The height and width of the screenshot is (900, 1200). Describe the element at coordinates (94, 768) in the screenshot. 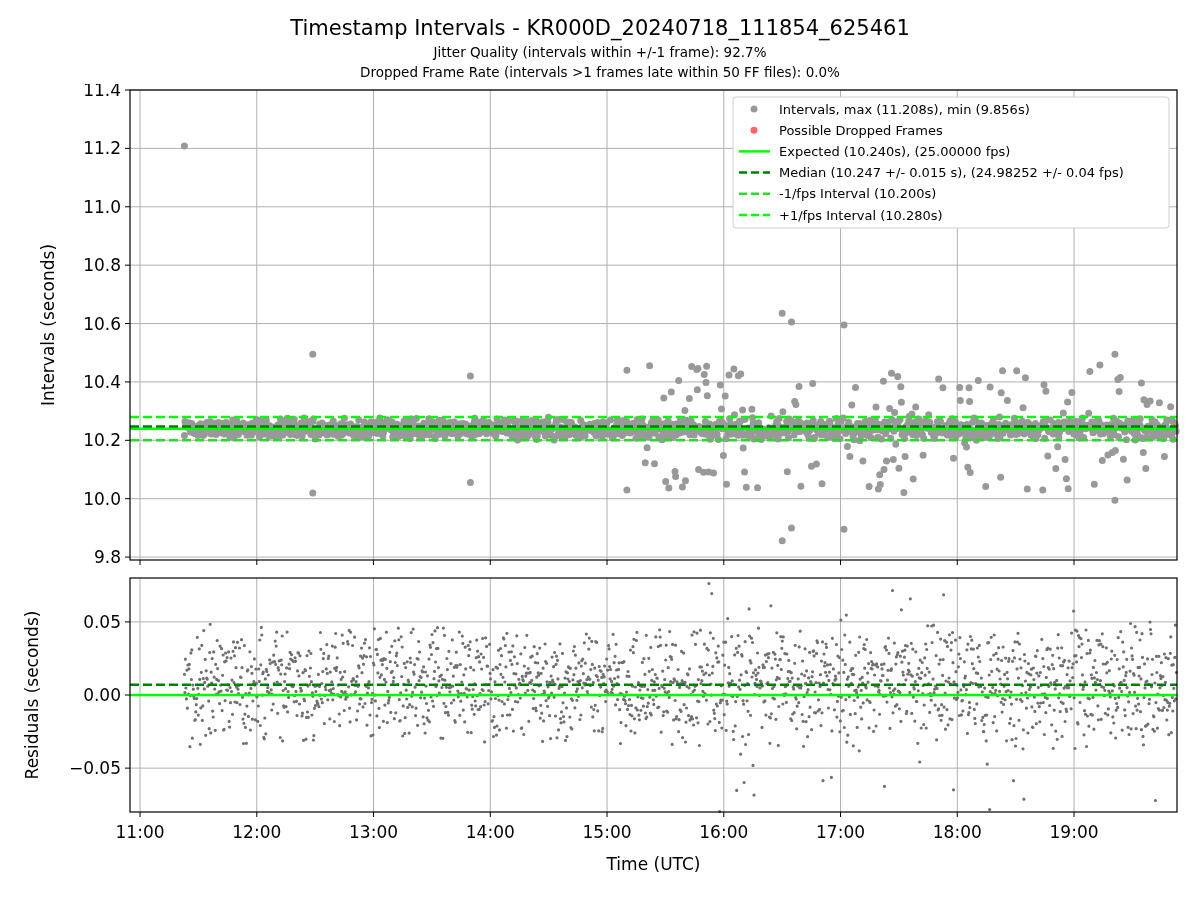

I see `y-tick-label: −0.05` at that location.